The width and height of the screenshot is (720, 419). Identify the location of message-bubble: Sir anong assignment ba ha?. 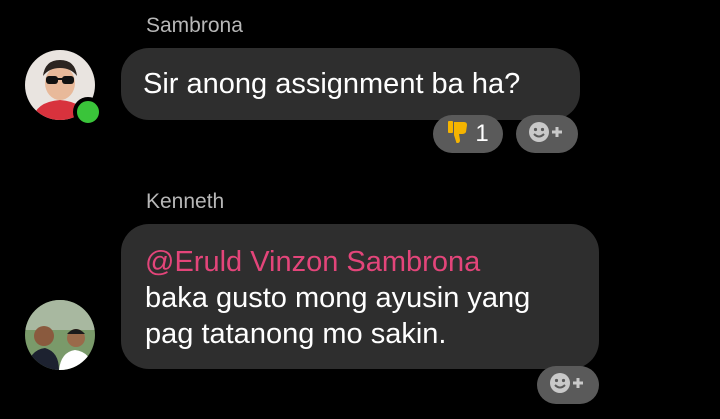
(350, 84).